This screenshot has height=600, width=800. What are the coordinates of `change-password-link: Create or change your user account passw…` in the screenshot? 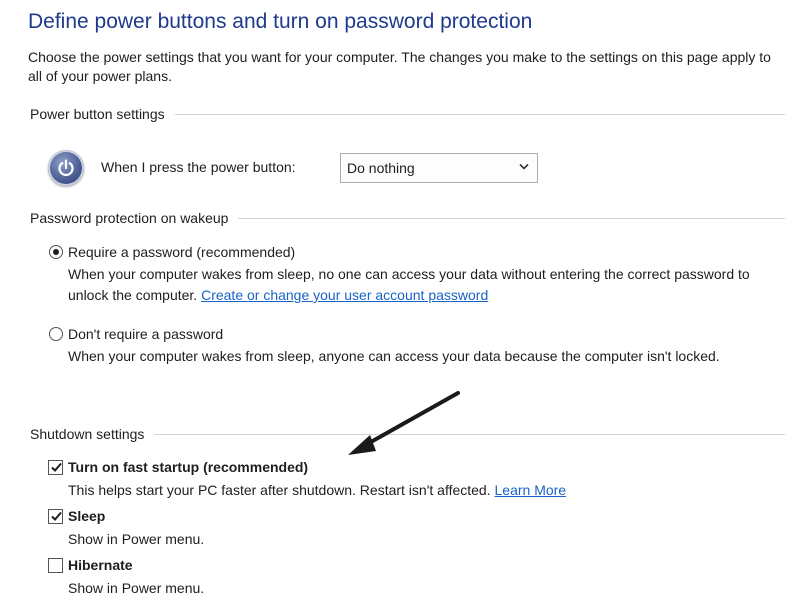 It's located at (344, 295).